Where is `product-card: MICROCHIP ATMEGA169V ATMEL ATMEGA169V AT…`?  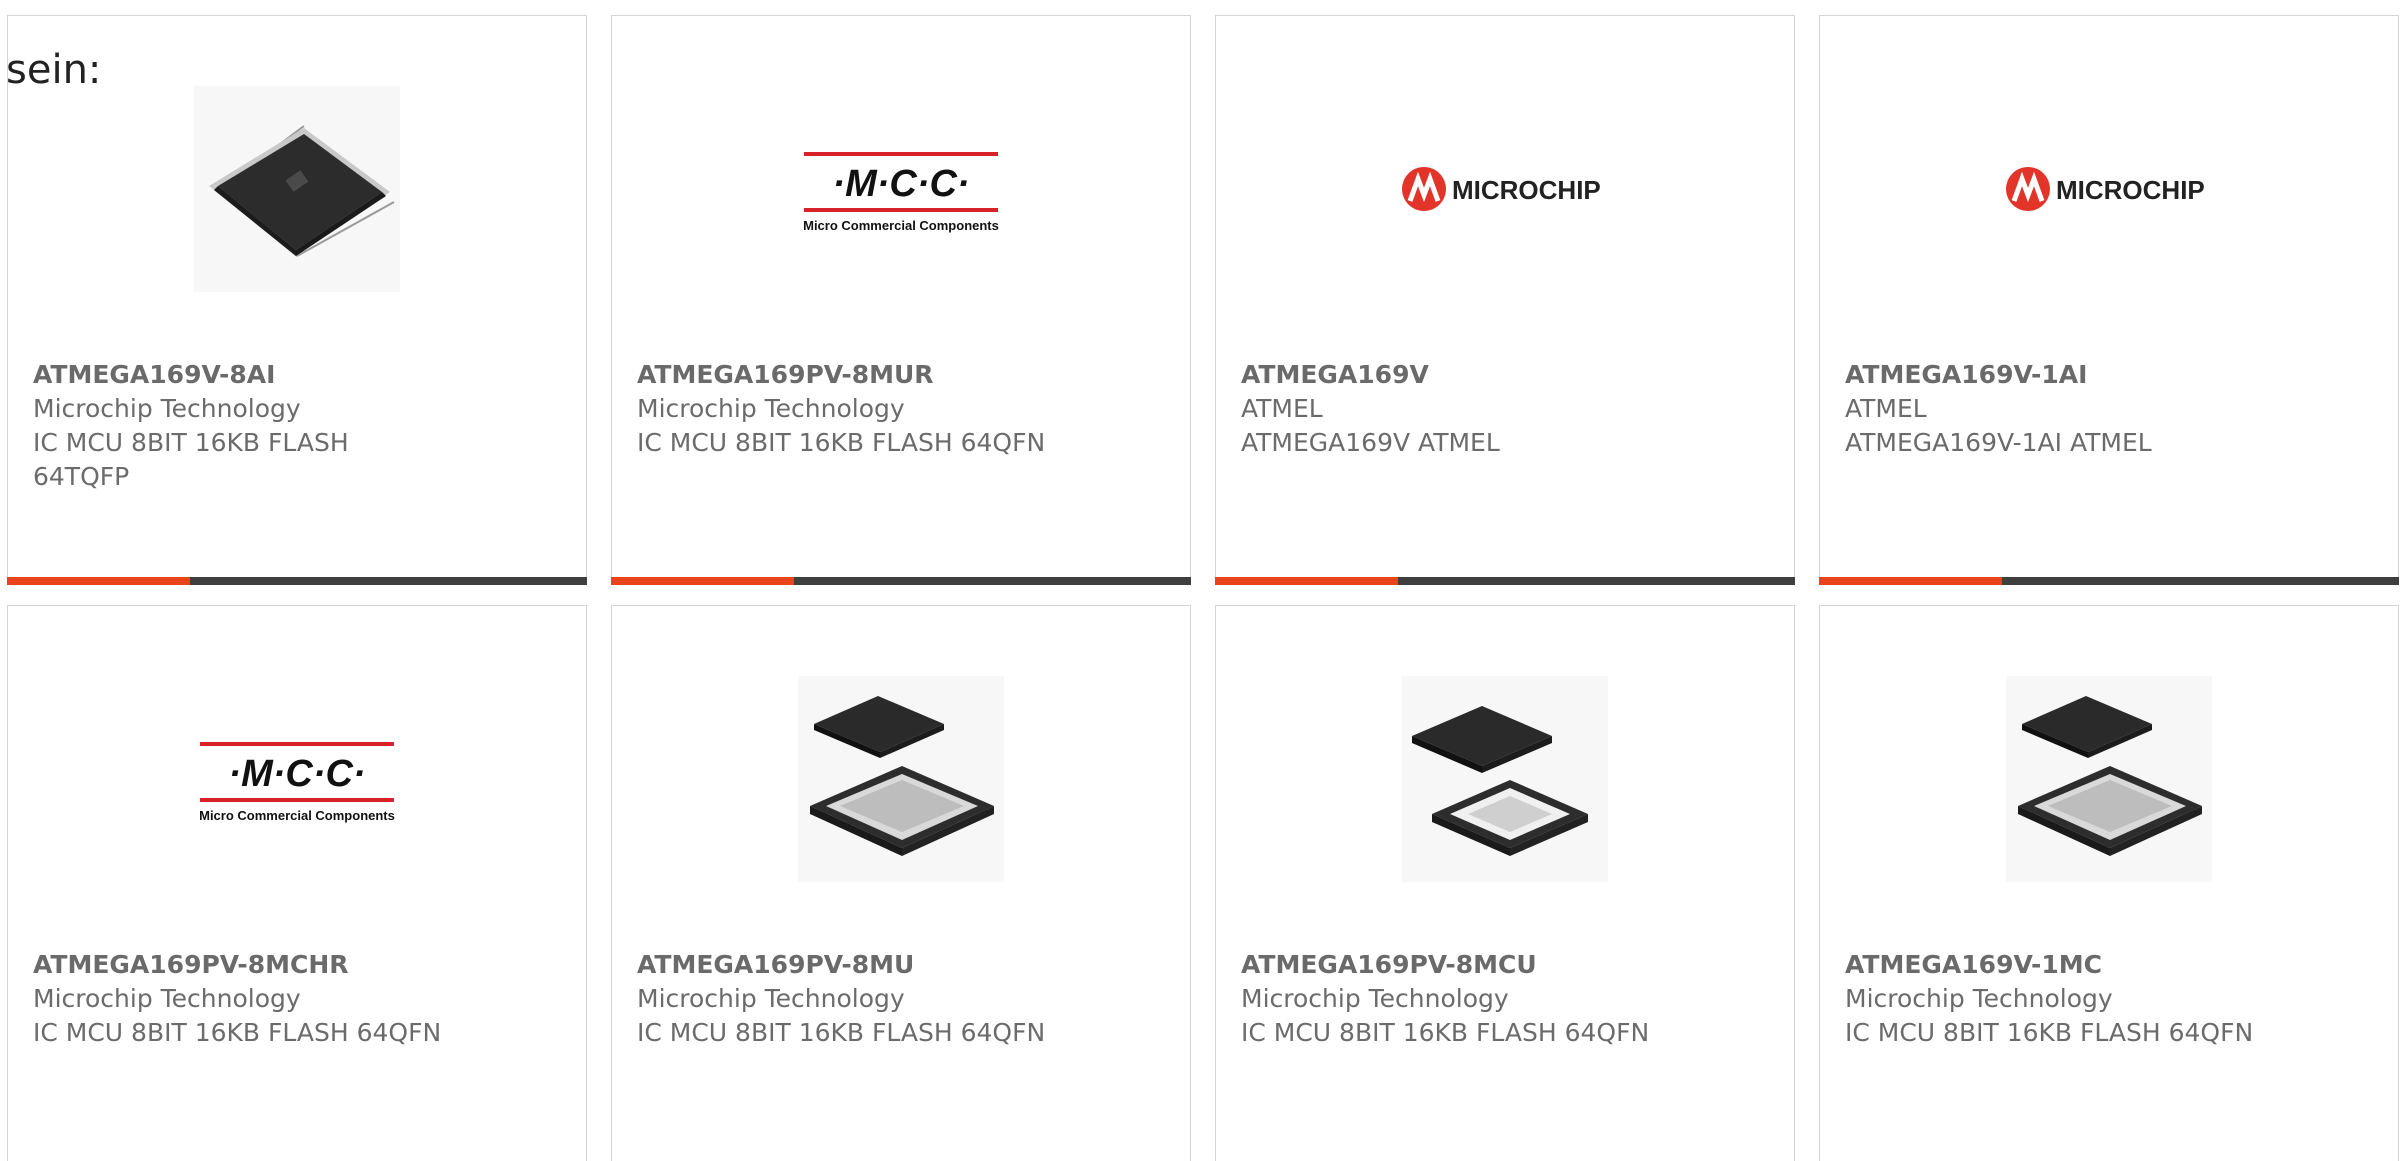
product-card: MICROCHIP ATMEGA169V ATMEL ATMEGA169V AT… is located at coordinates (1505, 300).